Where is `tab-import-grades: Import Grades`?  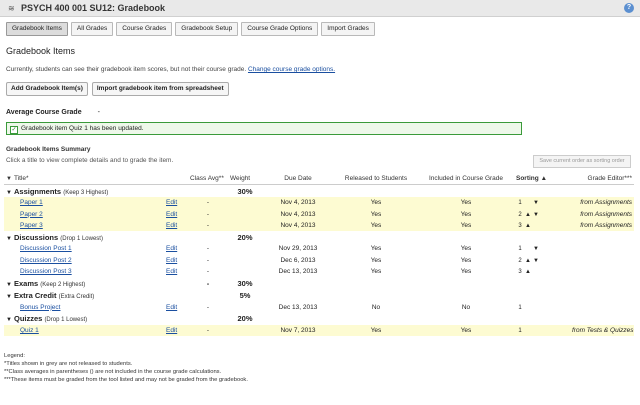 tab-import-grades: Import Grades is located at coordinates (348, 29).